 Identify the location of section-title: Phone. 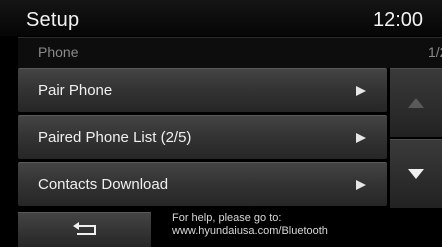
(58, 52).